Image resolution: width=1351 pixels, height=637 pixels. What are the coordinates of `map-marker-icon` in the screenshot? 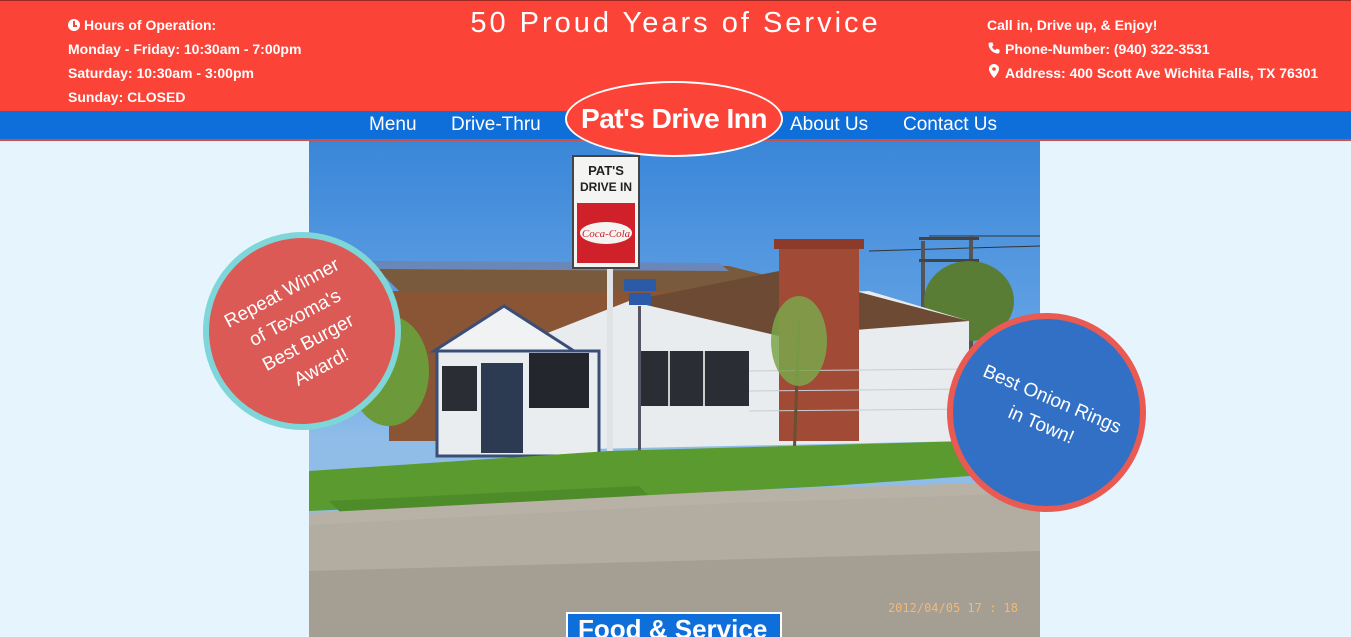 It's located at (994, 73).